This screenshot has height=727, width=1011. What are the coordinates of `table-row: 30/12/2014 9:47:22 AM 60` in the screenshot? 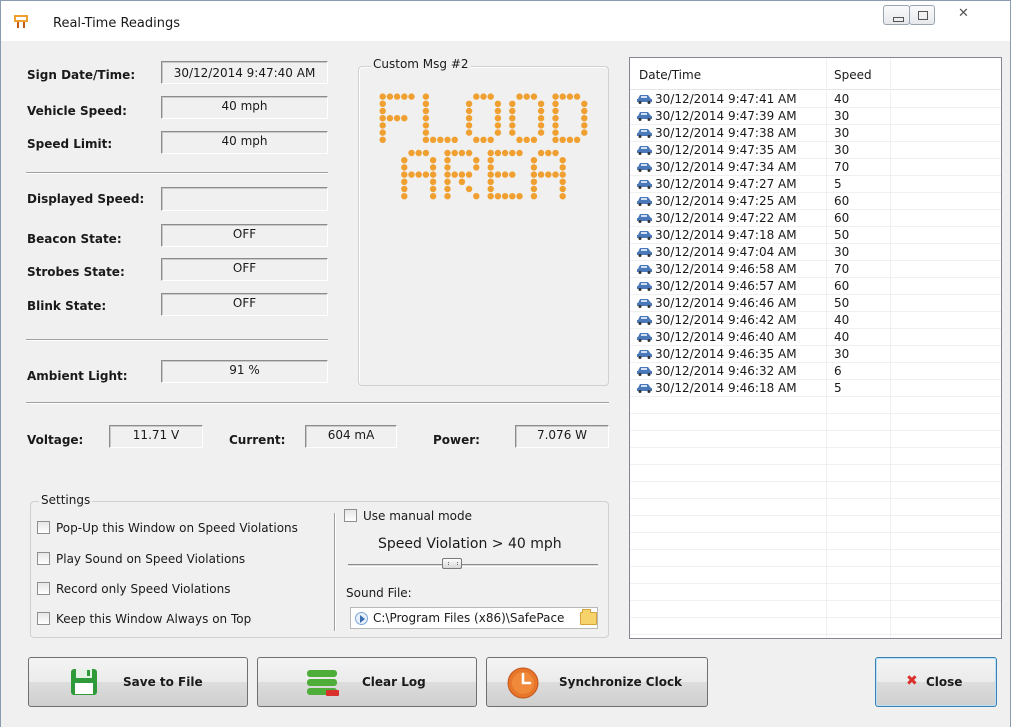 It's located at (815, 218).